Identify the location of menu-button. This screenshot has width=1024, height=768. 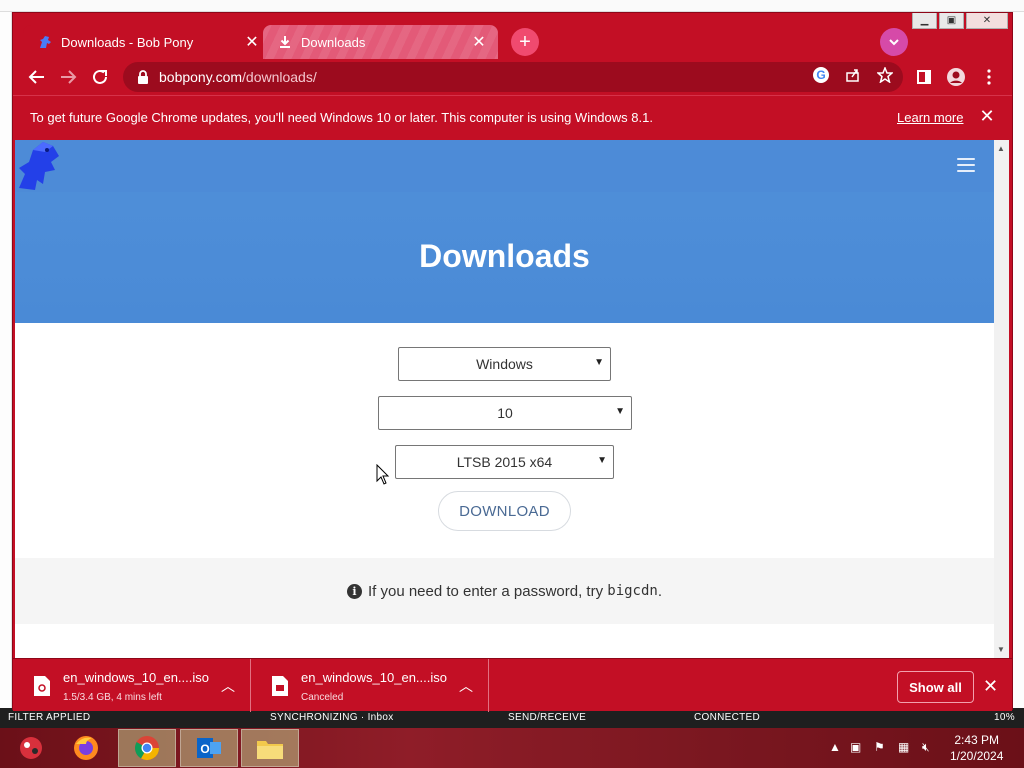
(989, 77).